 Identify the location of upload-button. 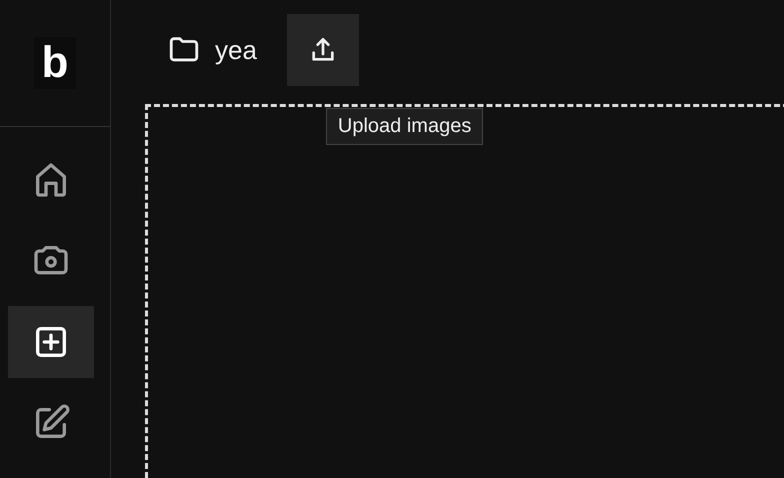
(322, 50).